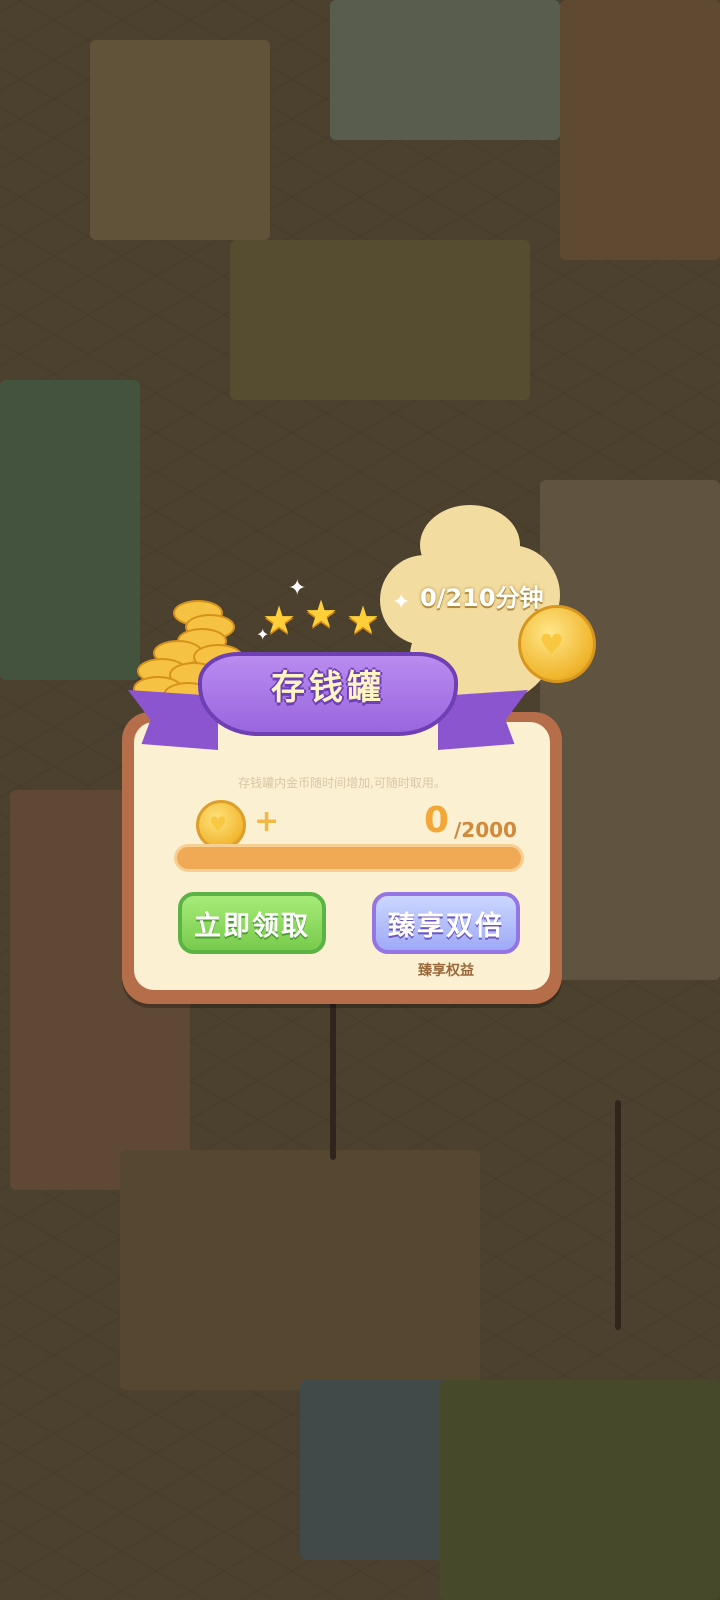  What do you see at coordinates (267, 821) in the screenshot?
I see `plus-sign: +` at bounding box center [267, 821].